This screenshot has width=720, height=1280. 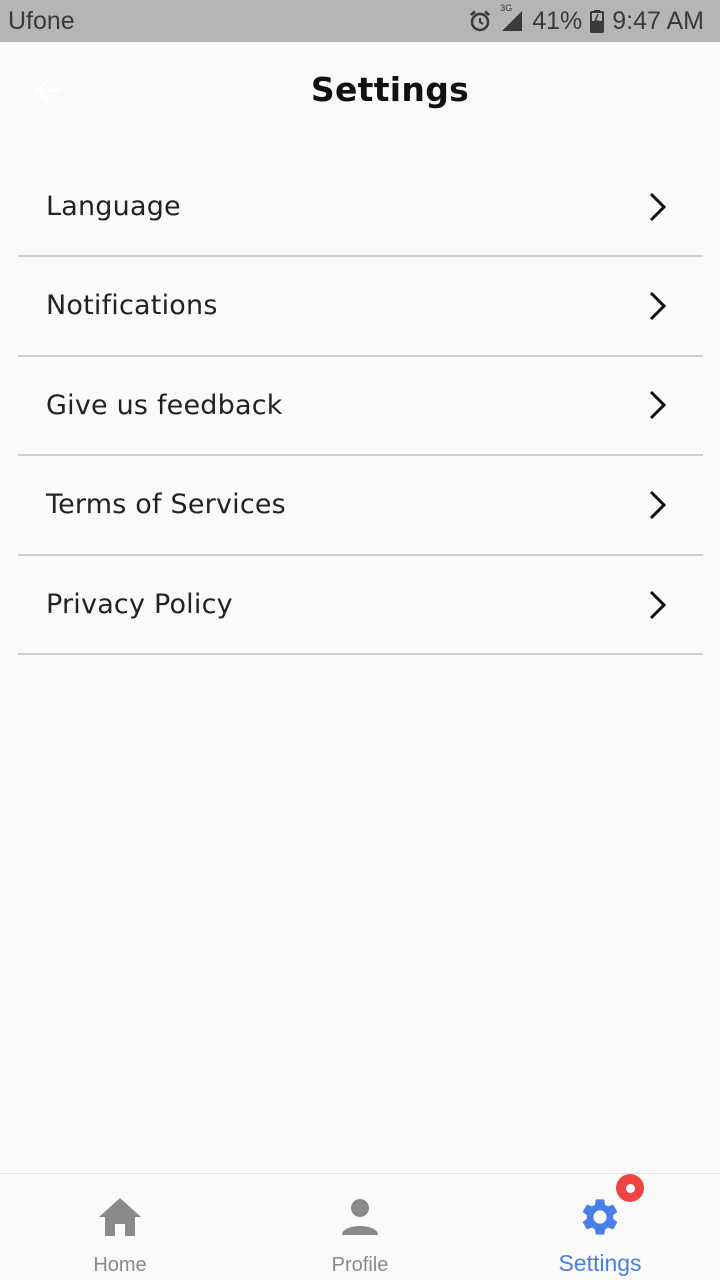 What do you see at coordinates (113, 206) in the screenshot?
I see `settings-item-label: Language` at bounding box center [113, 206].